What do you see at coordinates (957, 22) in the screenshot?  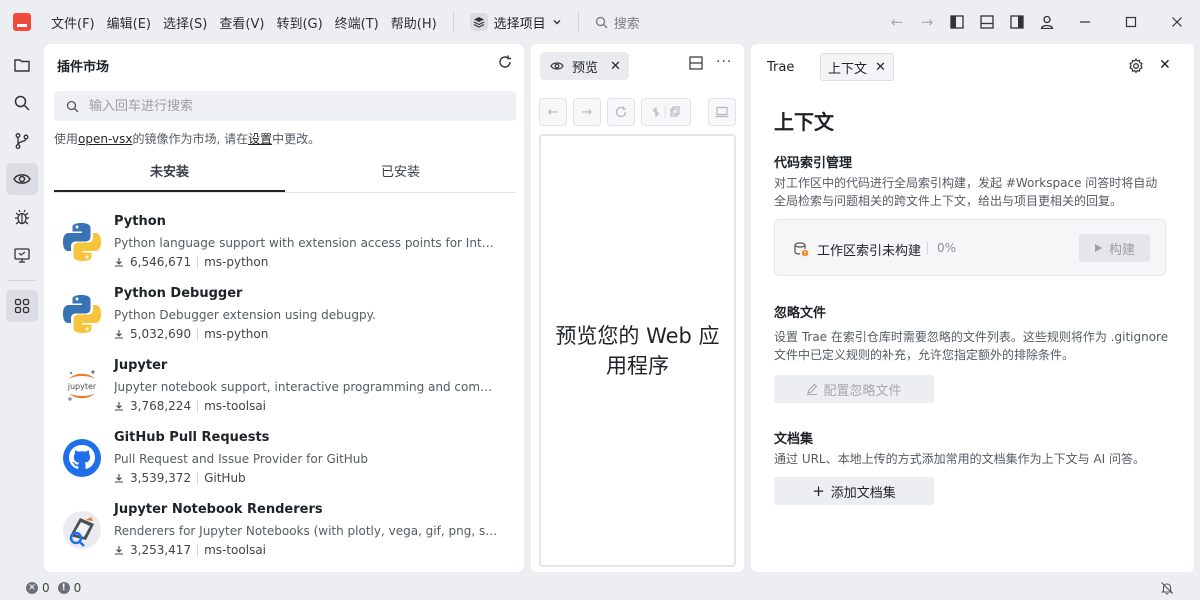 I see `toggle-primary-sidebar-icon` at bounding box center [957, 22].